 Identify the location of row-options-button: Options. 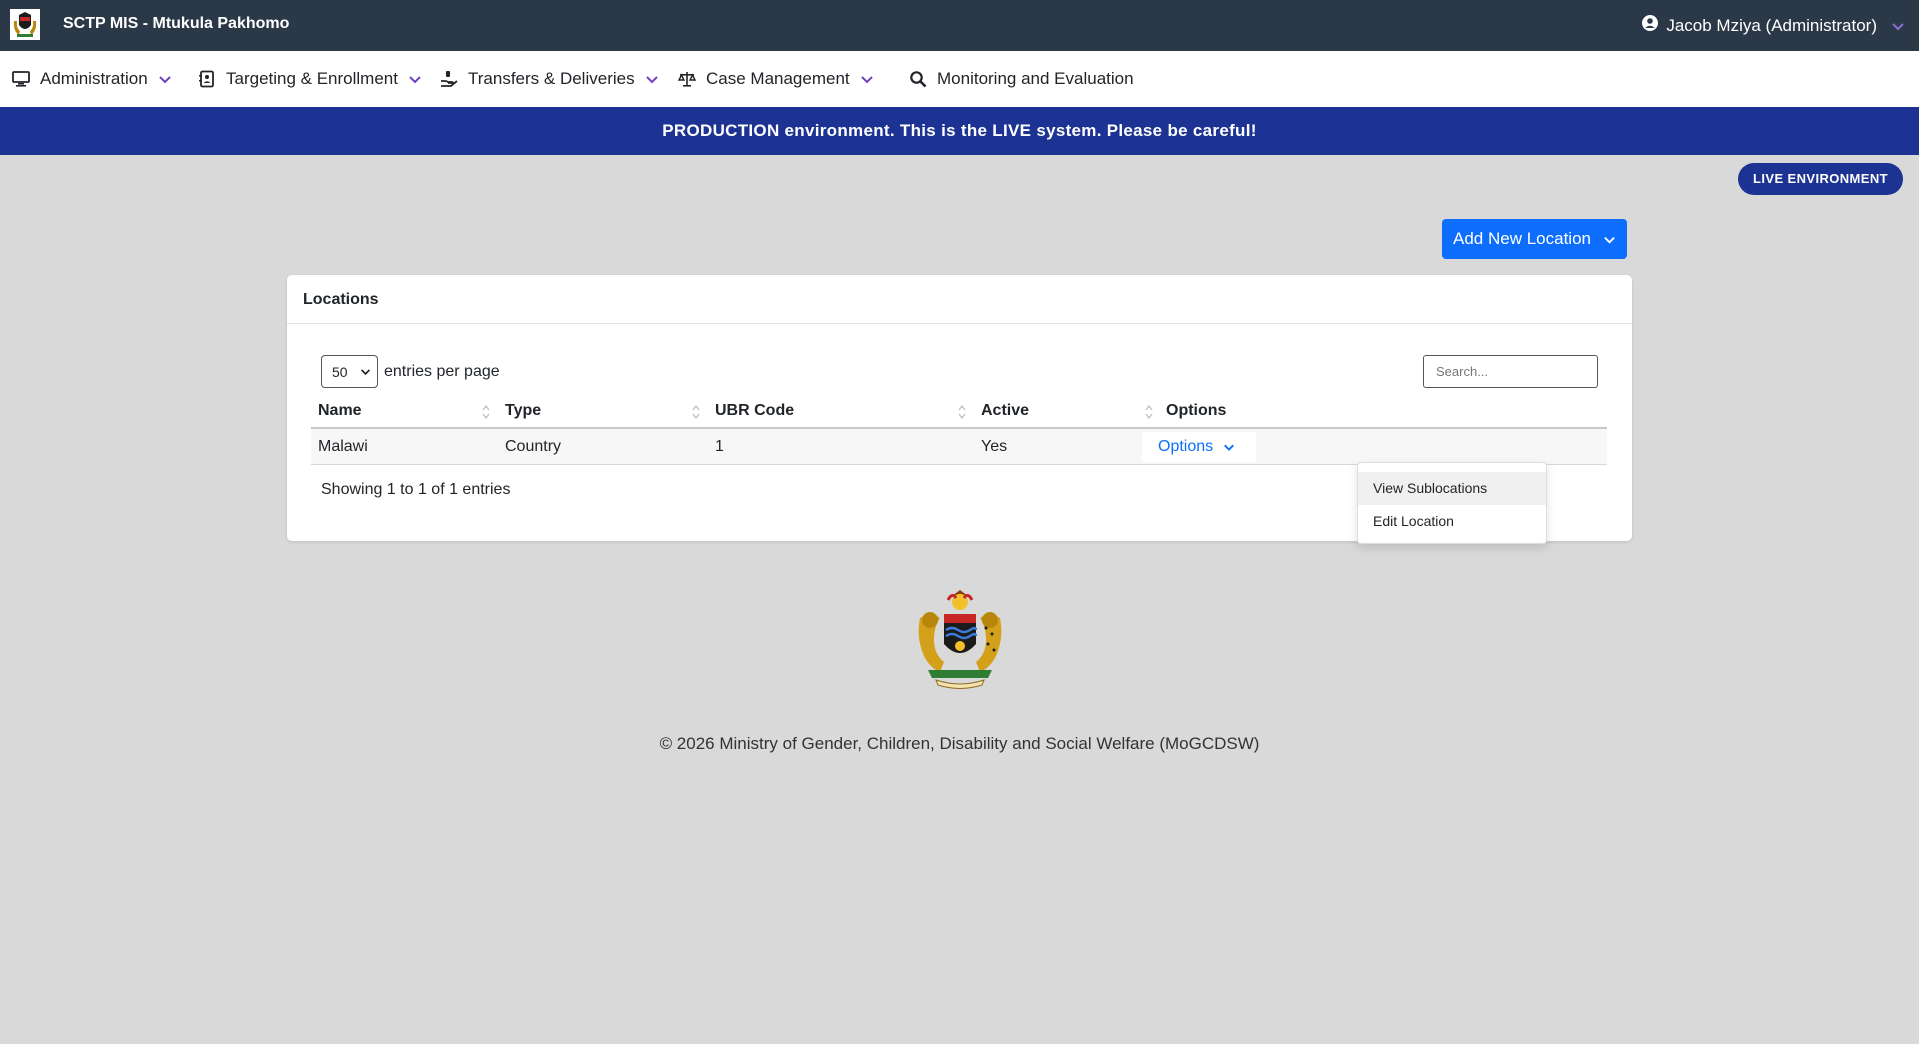
(1199, 447).